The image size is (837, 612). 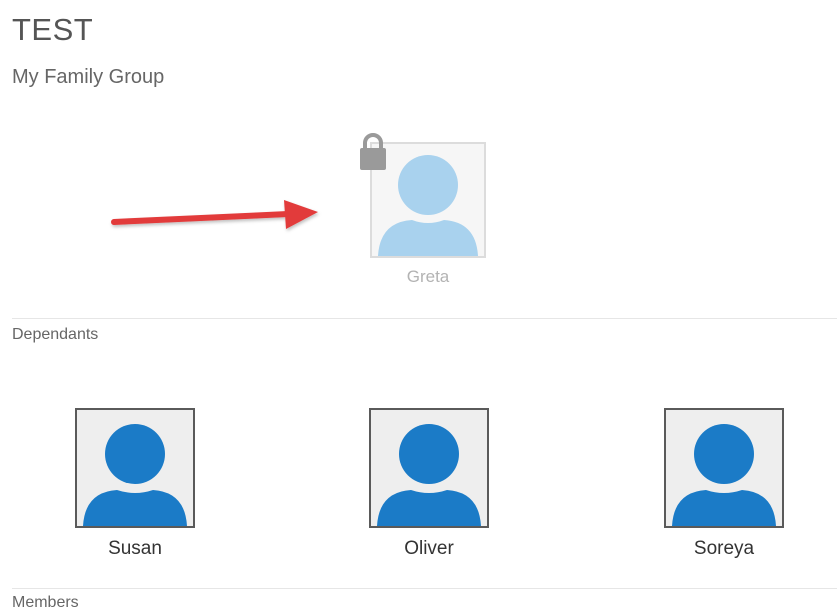 I want to click on page-title: TEST, so click(x=53, y=29).